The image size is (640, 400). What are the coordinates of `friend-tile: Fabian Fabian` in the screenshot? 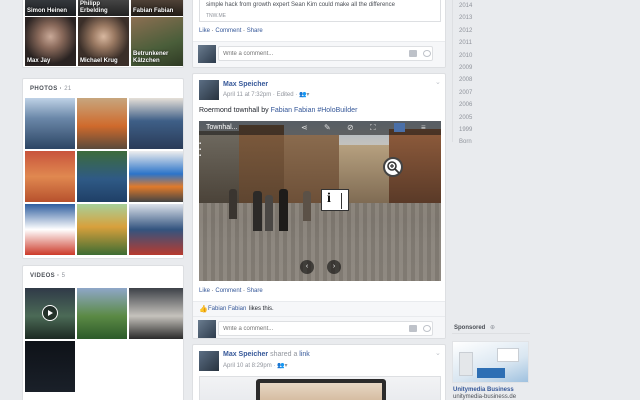 It's located at (157, 8).